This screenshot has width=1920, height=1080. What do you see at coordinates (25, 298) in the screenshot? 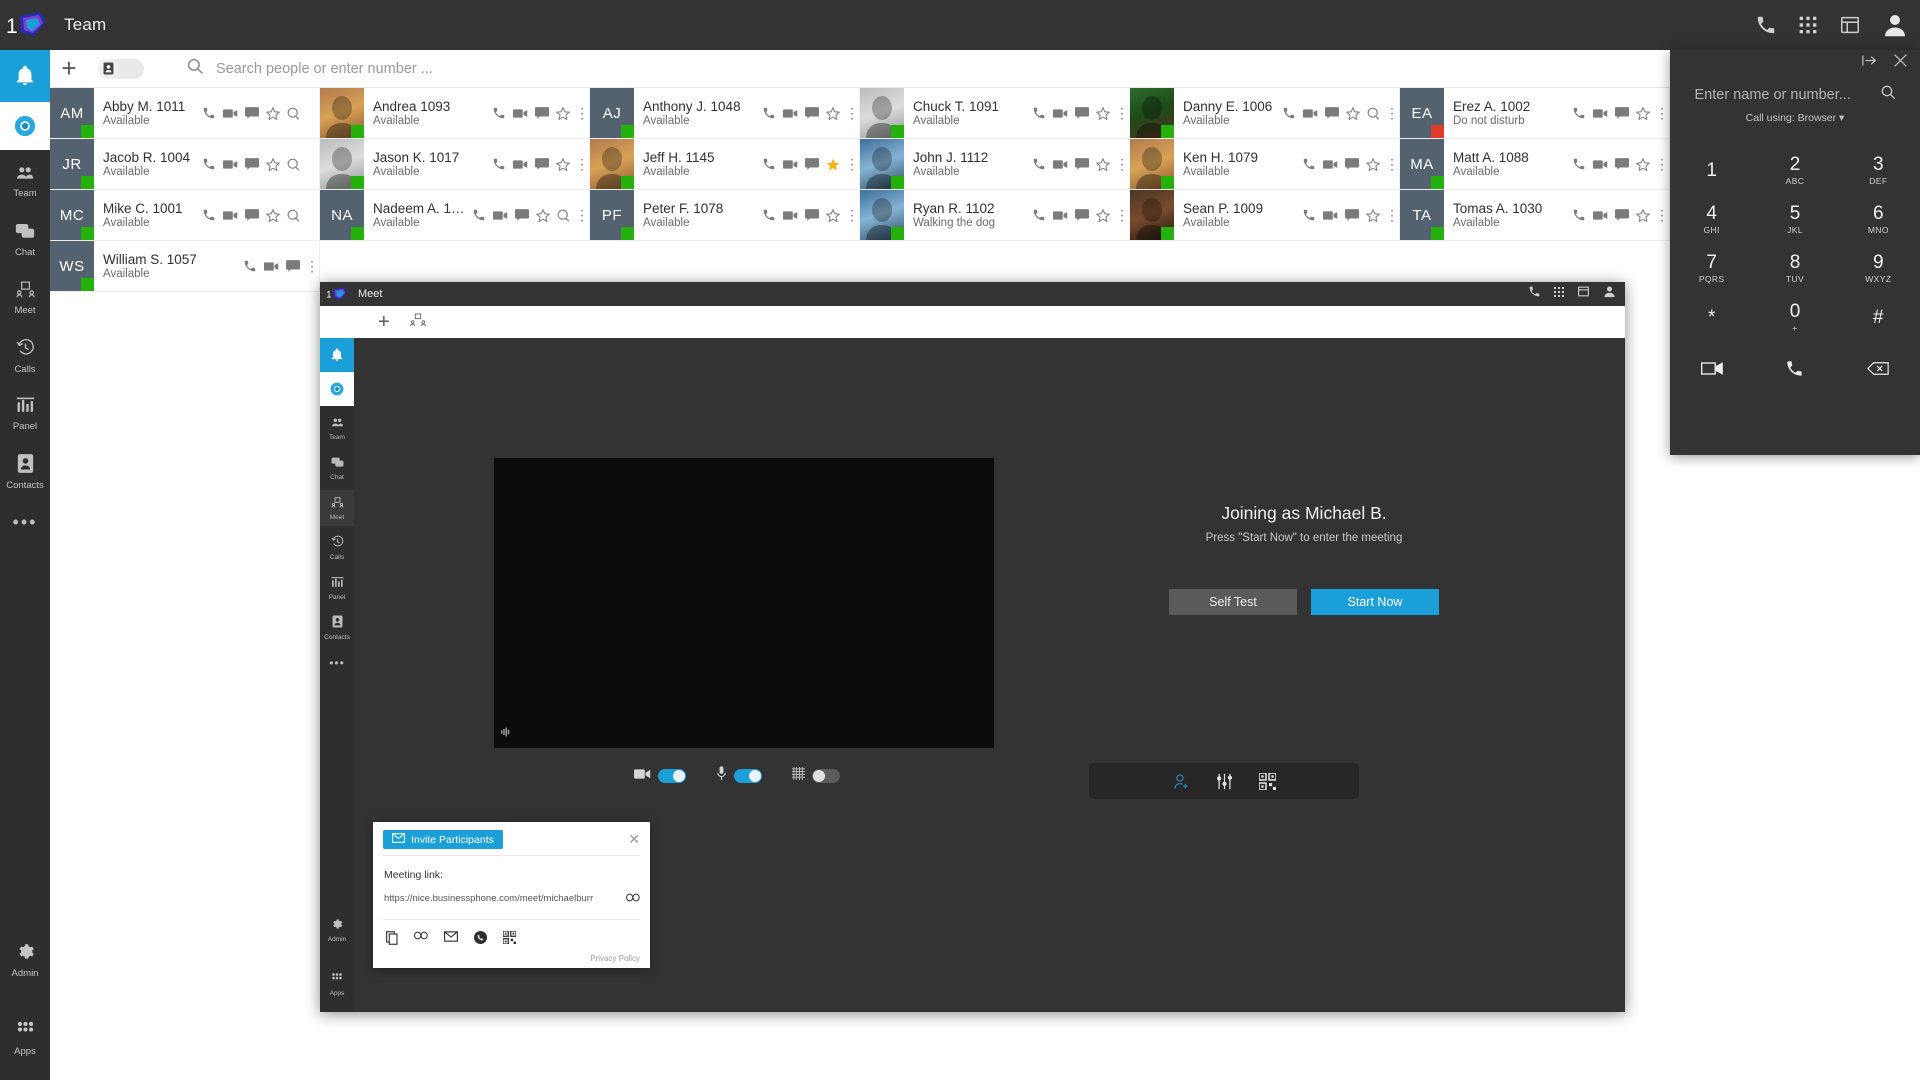
I see `sidebar-item-meet: Meet` at bounding box center [25, 298].